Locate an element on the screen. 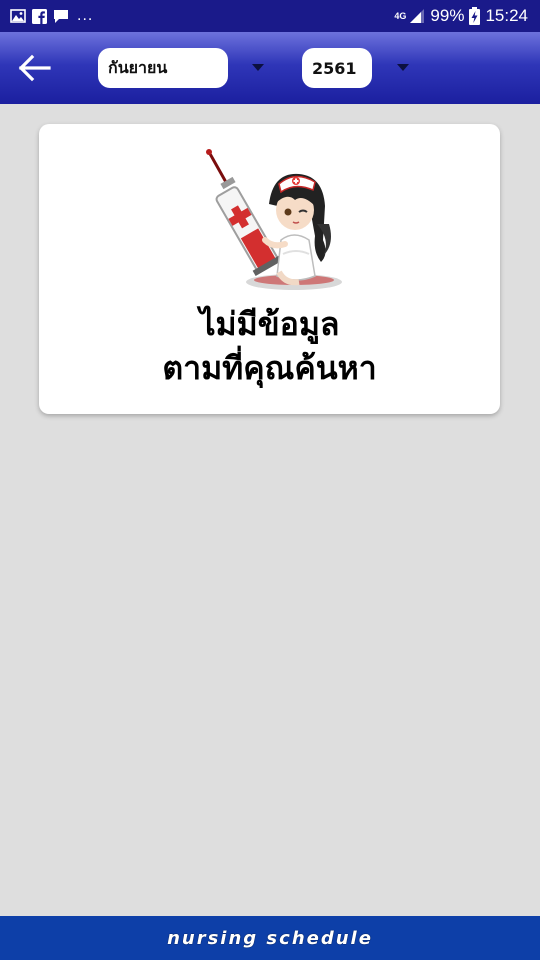 The width and height of the screenshot is (540, 960). battery-charging-icon is located at coordinates (475, 16).